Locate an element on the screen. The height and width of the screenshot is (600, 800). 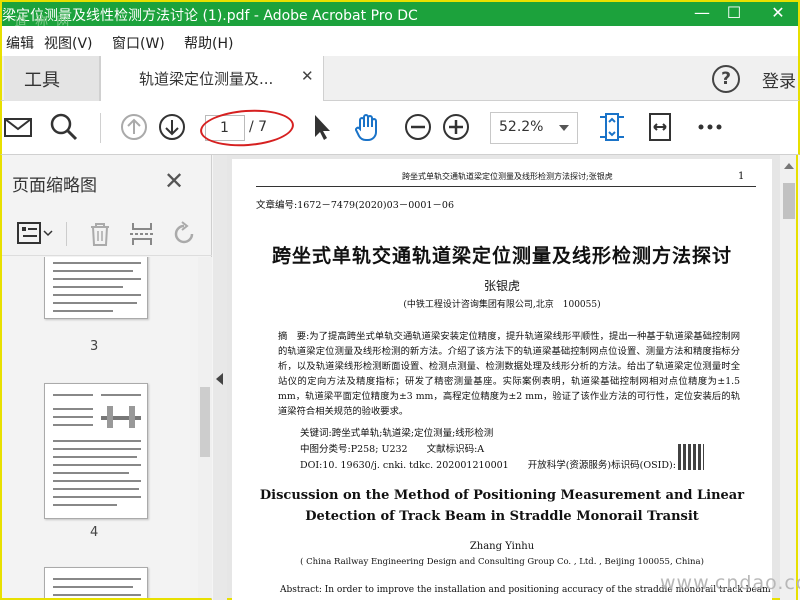
menu-help: 帮助(H) is located at coordinates (208, 43).